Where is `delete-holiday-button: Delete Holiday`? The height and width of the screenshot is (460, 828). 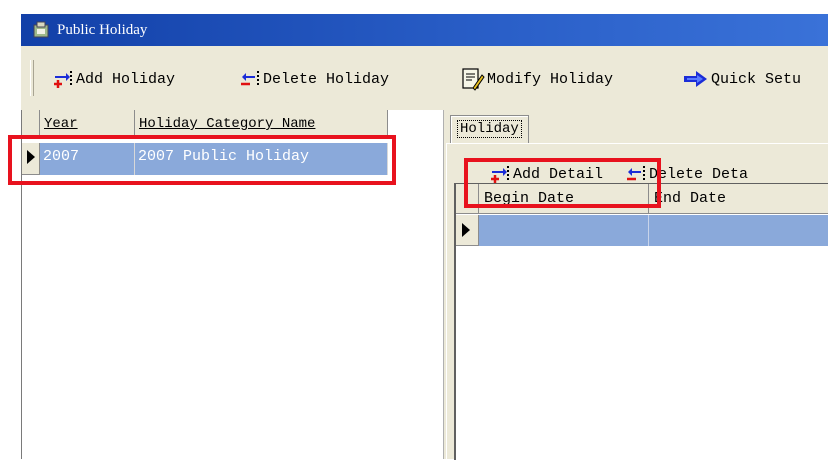
delete-holiday-button: Delete Holiday is located at coordinates (314, 79).